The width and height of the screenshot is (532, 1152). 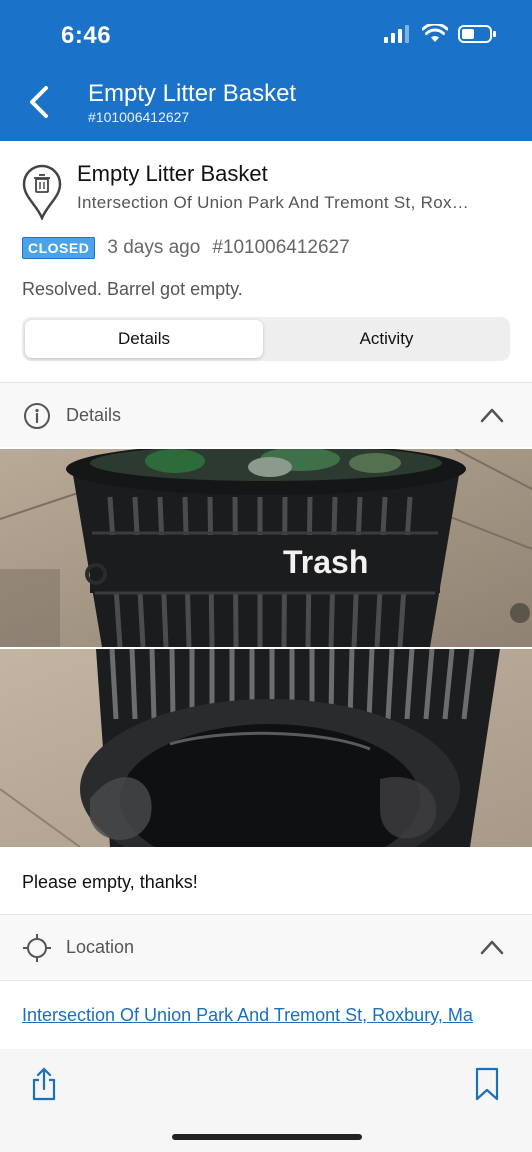 I want to click on tab-details: Details, so click(x=144, y=339).